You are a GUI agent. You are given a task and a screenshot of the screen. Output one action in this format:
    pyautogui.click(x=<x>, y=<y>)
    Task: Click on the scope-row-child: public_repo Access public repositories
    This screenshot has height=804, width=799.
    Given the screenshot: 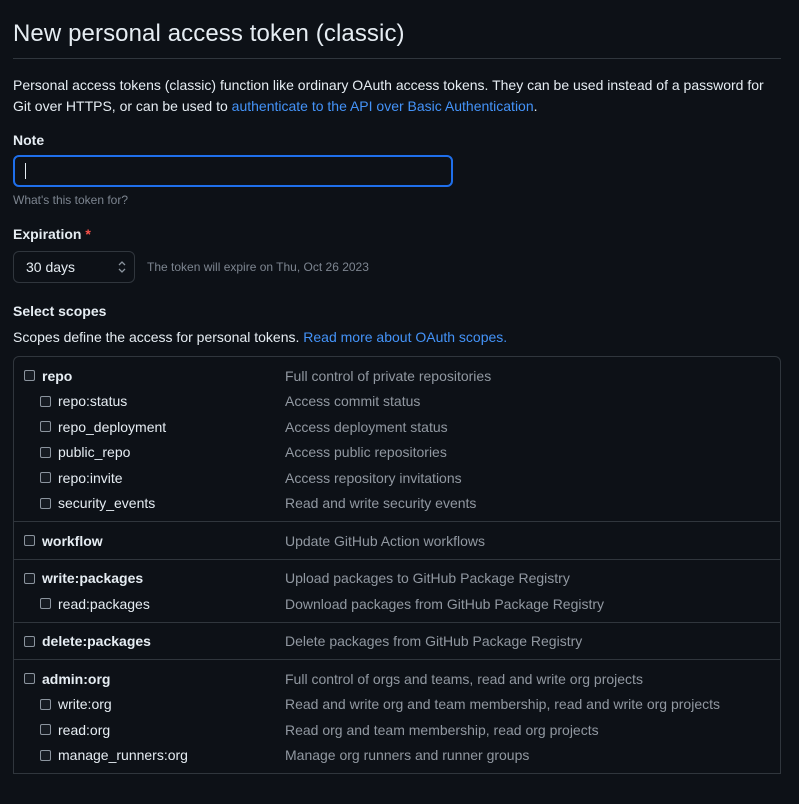 What is the action you would take?
    pyautogui.click(x=397, y=453)
    